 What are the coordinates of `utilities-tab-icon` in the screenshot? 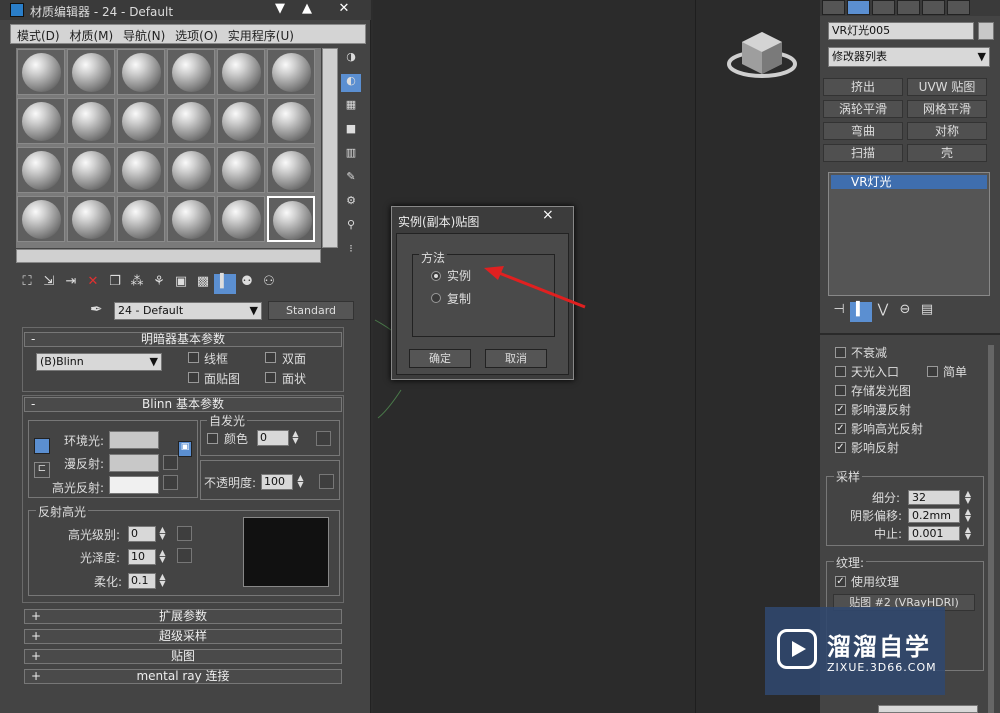 It's located at (958, 7).